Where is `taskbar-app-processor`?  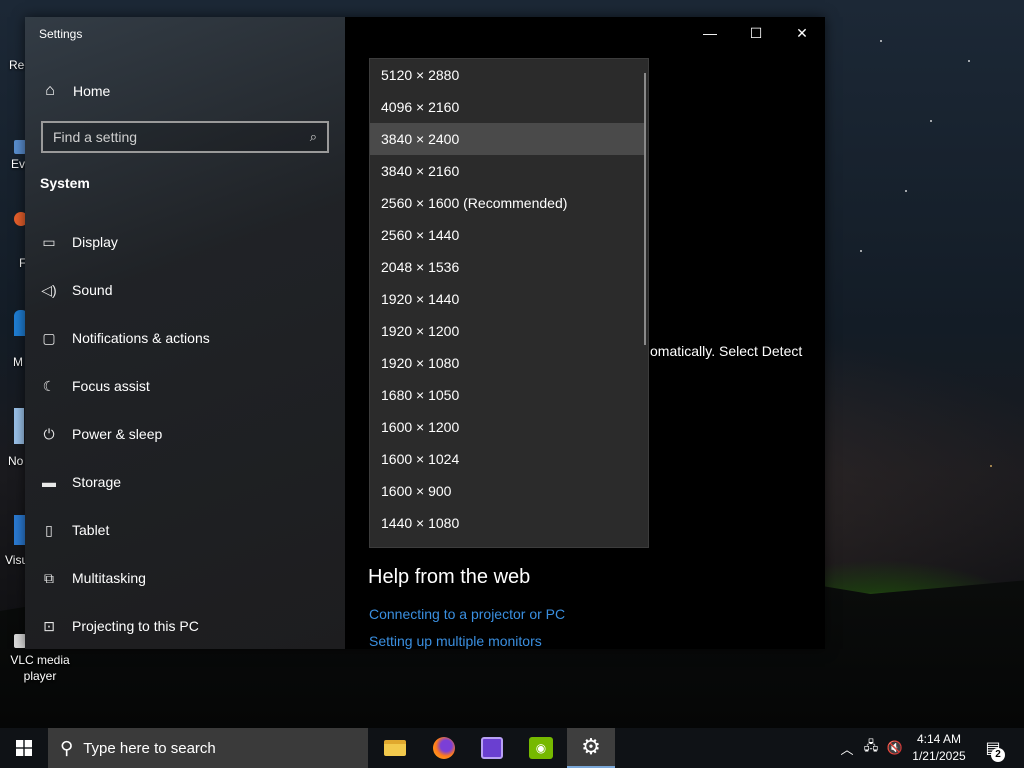 taskbar-app-processor is located at coordinates (492, 748).